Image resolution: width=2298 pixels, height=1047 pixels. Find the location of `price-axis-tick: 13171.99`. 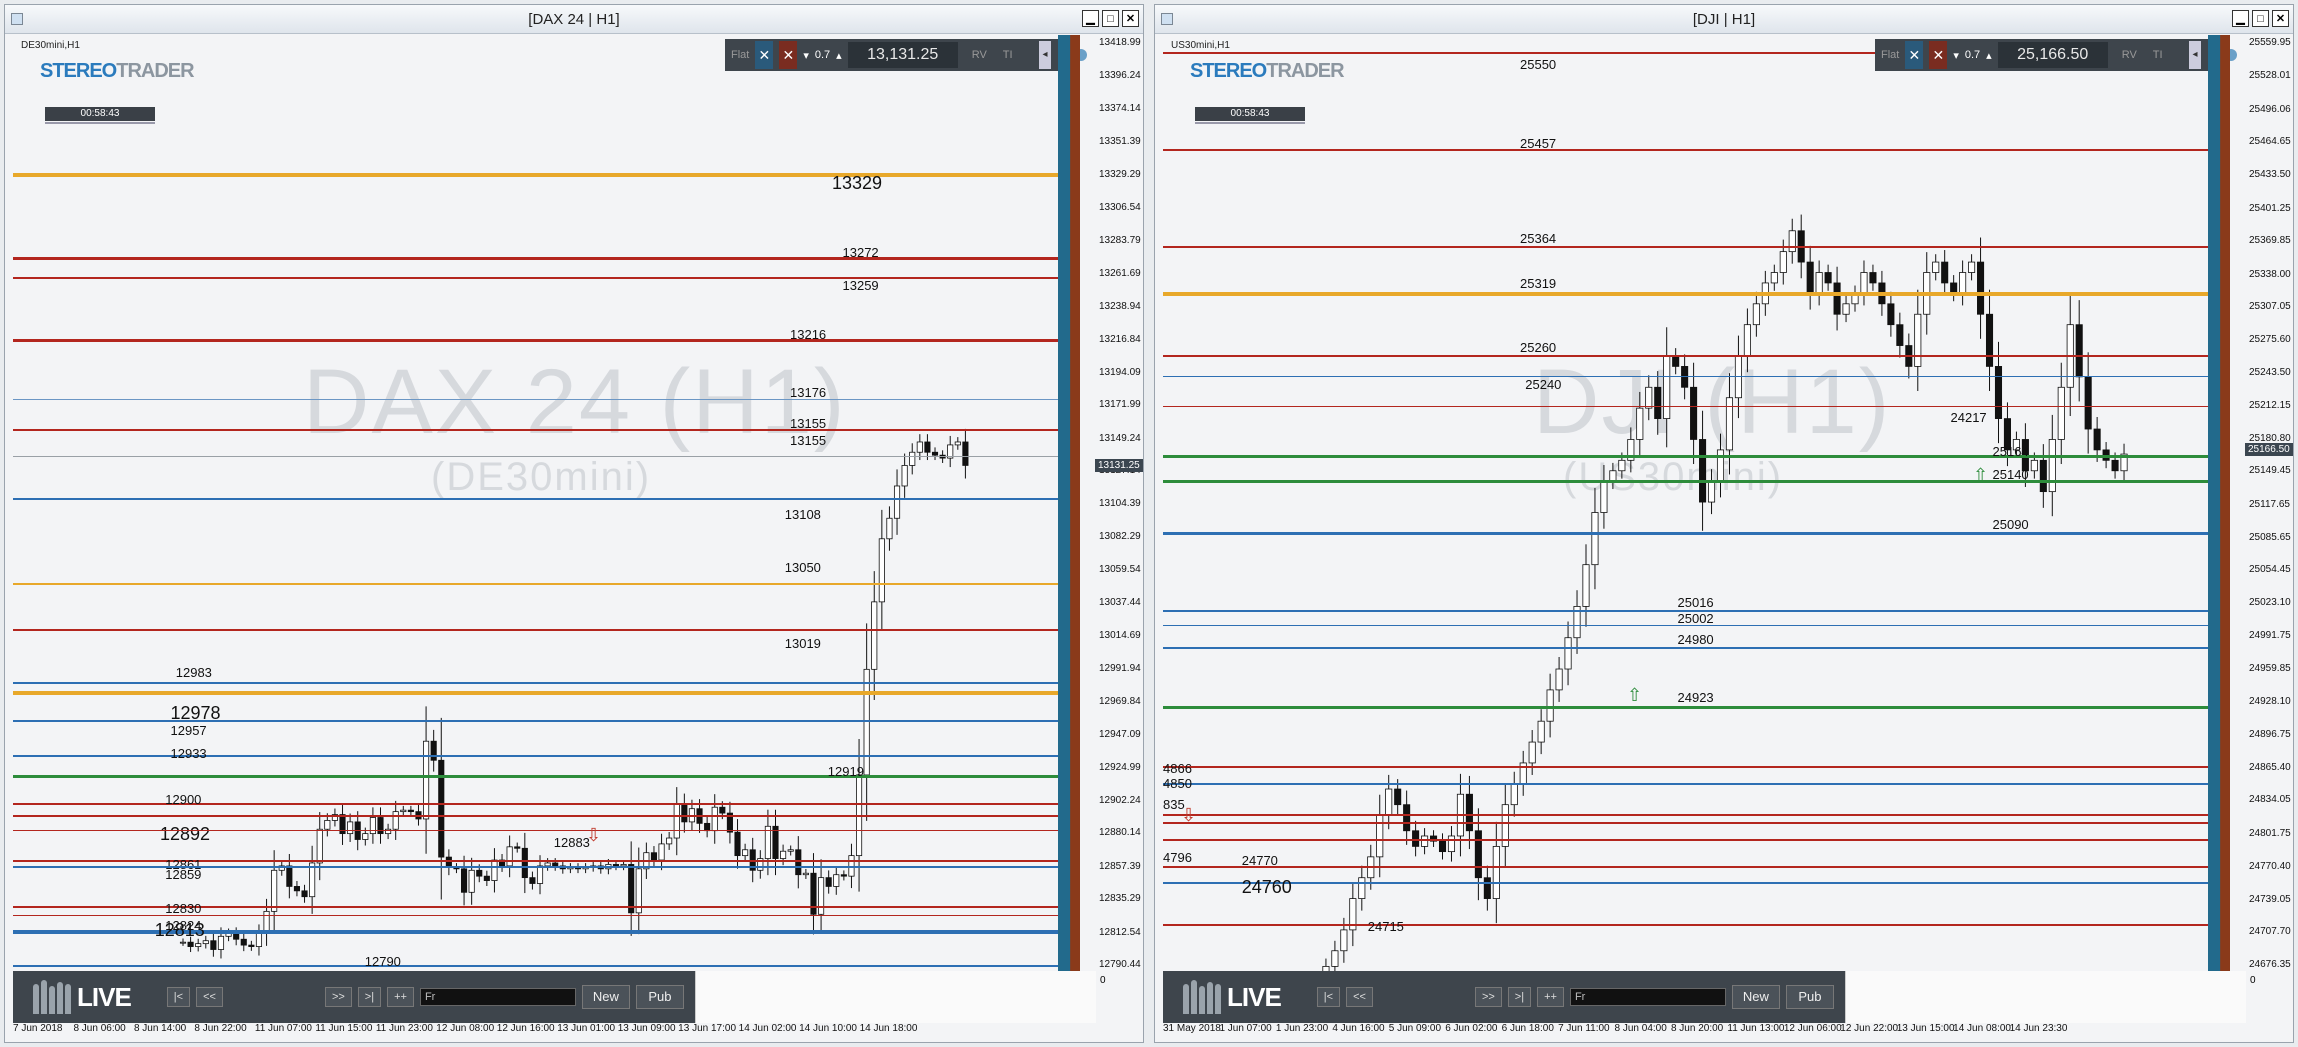

price-axis-tick: 13171.99 is located at coordinates (1120, 405).